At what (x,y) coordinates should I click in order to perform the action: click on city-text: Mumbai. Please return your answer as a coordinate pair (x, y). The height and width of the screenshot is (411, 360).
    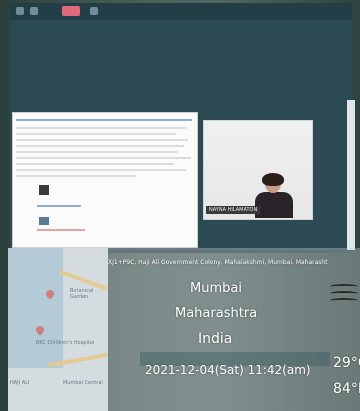
    Looking at the image, I should click on (216, 288).